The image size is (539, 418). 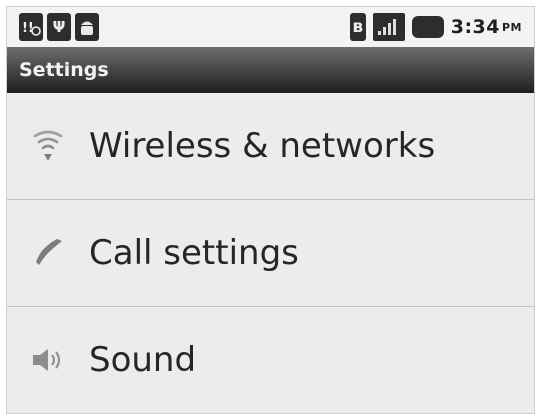 I want to click on settings-item-label: Call settings, so click(x=194, y=253).